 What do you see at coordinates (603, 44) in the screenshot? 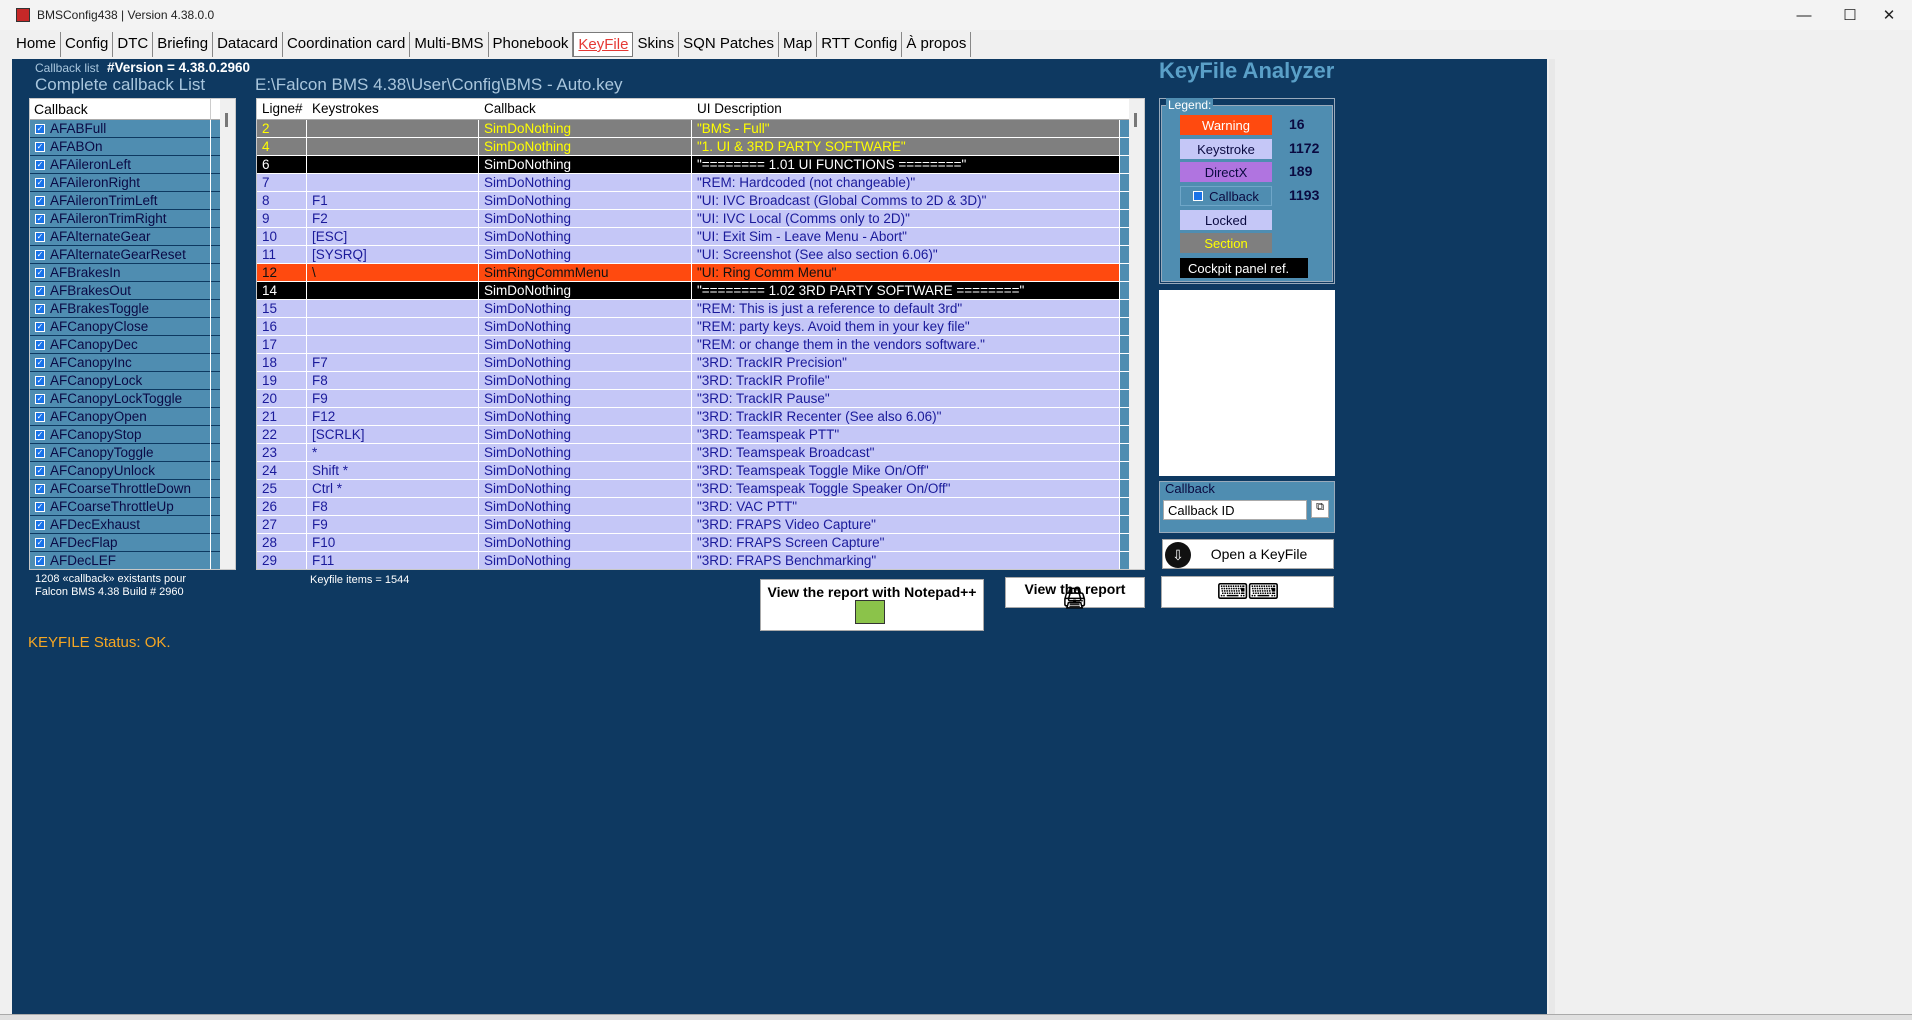
I see `tab-keyfile: KeyFile` at bounding box center [603, 44].